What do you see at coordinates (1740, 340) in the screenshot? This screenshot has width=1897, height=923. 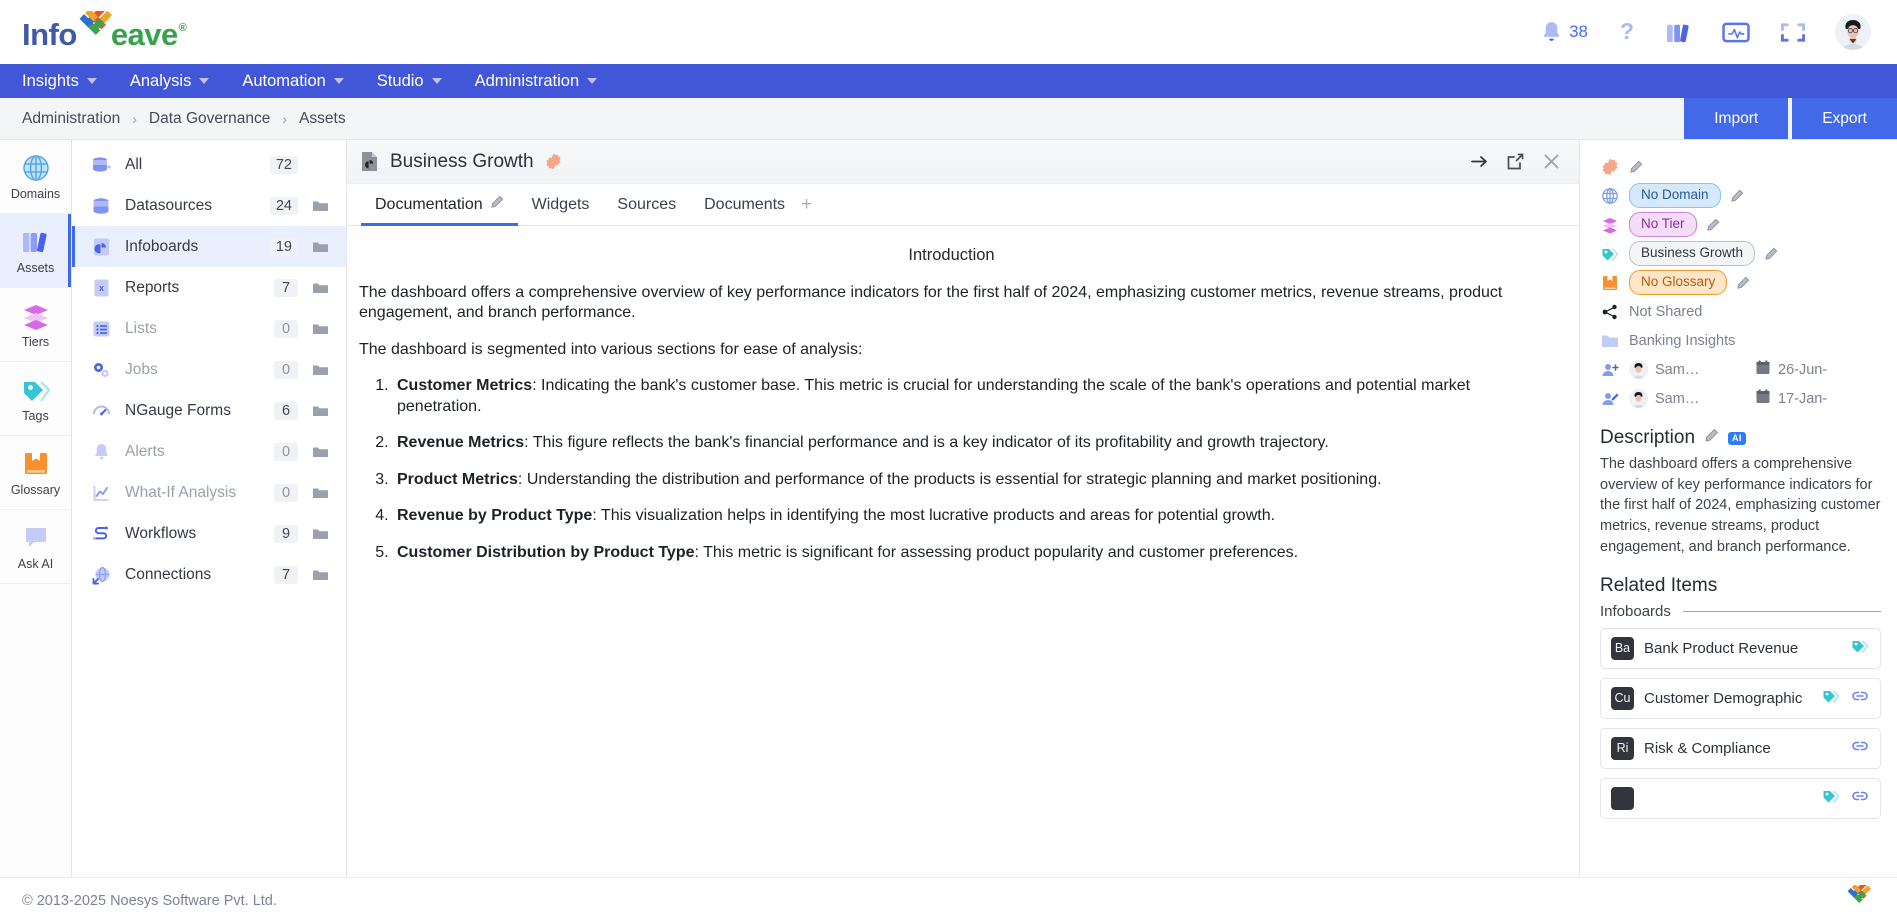 I see `meta-row-folder: Banking Insights` at bounding box center [1740, 340].